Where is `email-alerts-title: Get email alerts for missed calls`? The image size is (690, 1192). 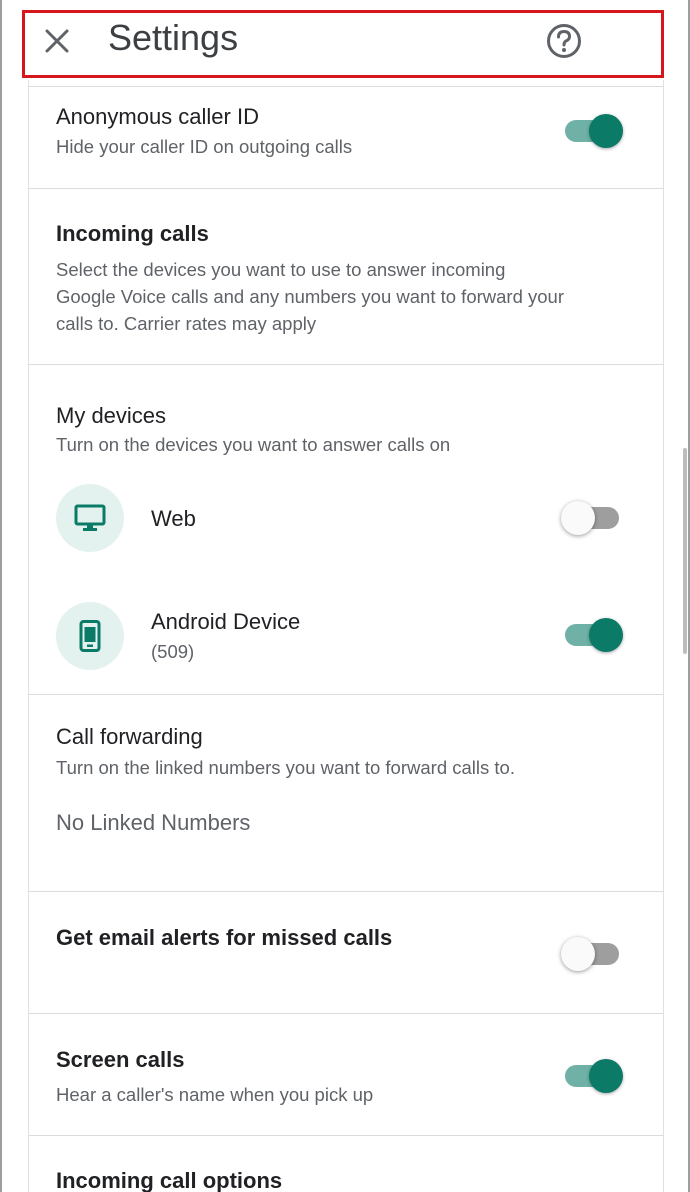
email-alerts-title: Get email alerts for missed calls is located at coordinates (224, 937).